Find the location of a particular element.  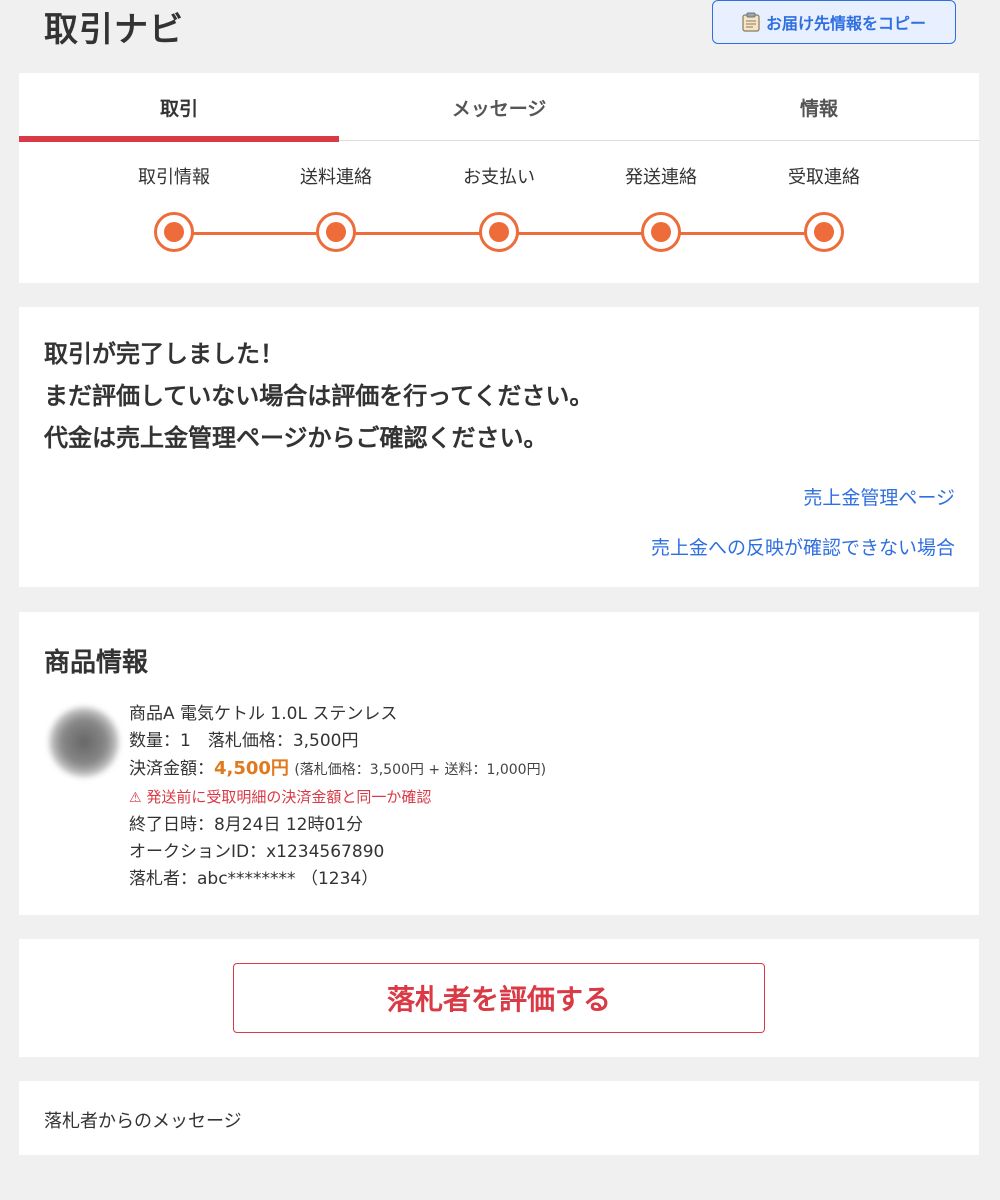

tab-info: 情報 is located at coordinates (819, 107).